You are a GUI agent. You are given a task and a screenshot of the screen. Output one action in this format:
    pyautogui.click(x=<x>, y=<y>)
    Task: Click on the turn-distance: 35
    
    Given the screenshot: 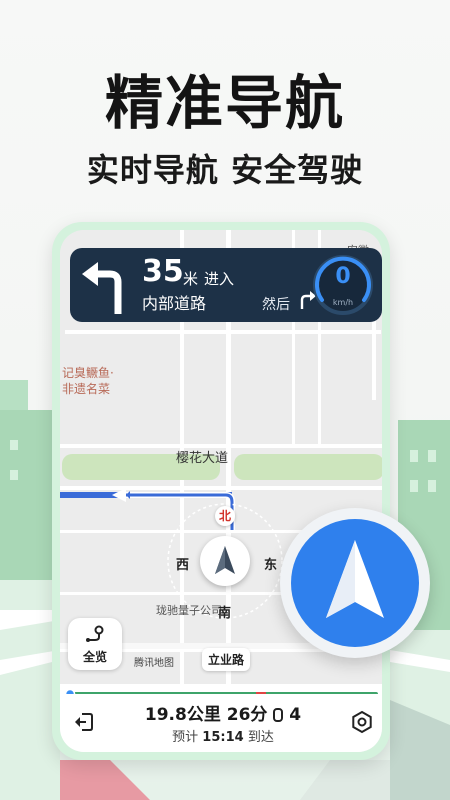 What is the action you would take?
    pyautogui.click(x=163, y=271)
    